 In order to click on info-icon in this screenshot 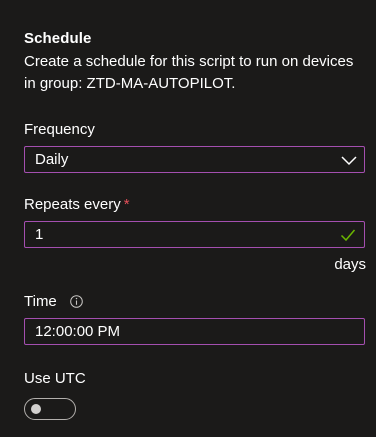, I will do `click(76, 301)`.